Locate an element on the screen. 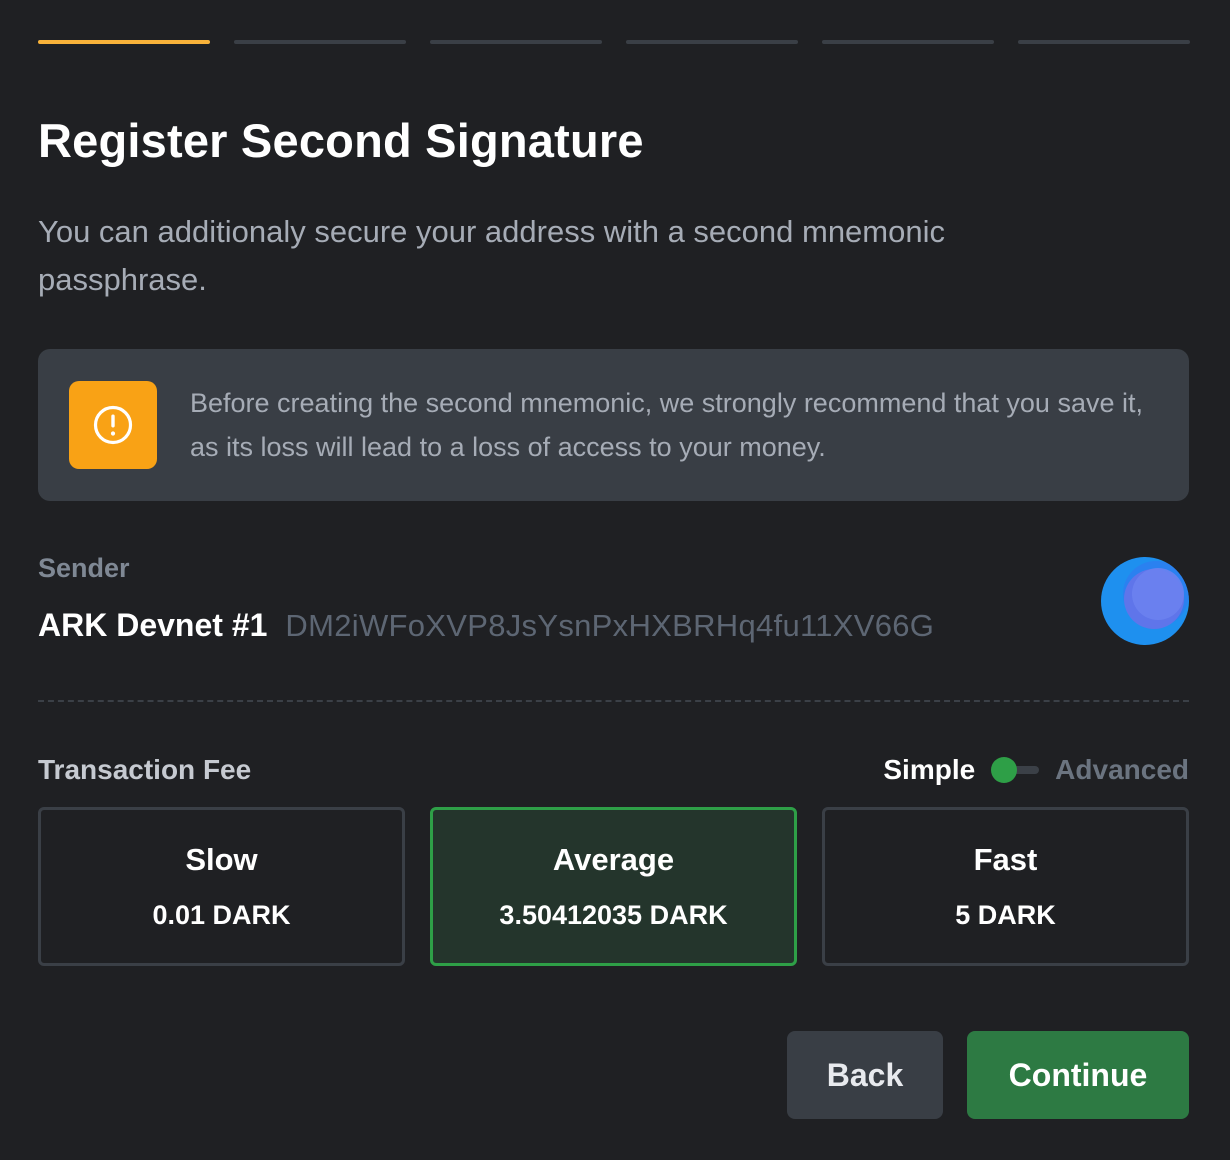 The height and width of the screenshot is (1160, 1230). wallet-name: ARK Devnet #1 is located at coordinates (153, 625).